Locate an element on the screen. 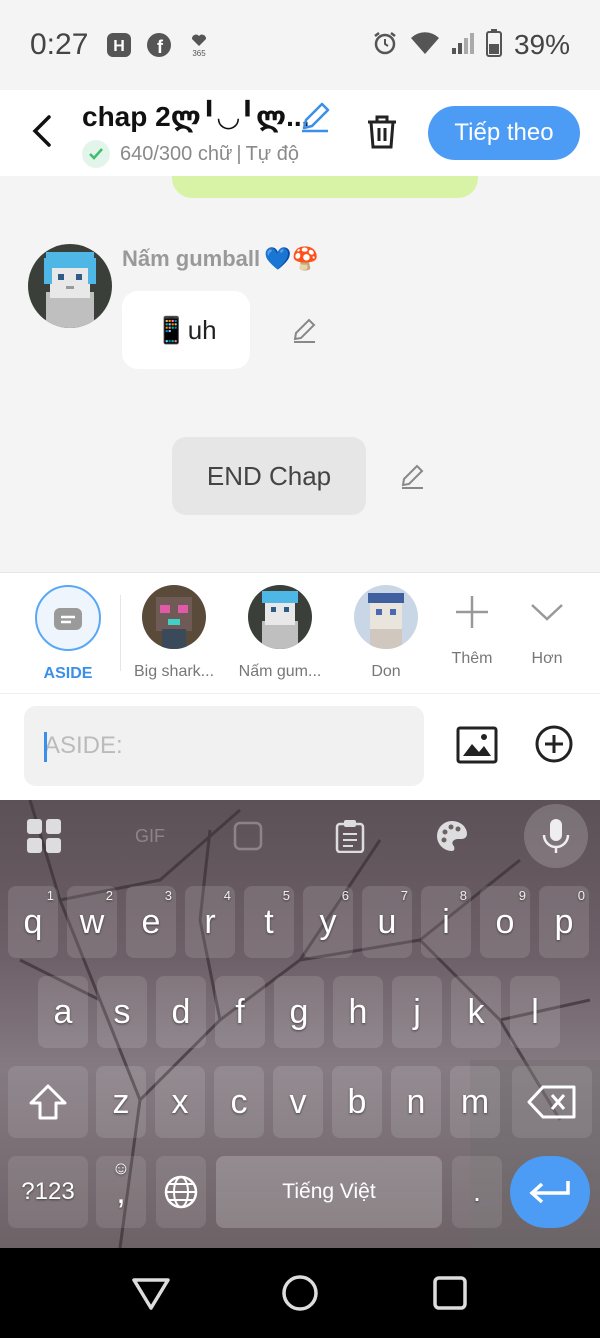 This screenshot has width=600, height=1338. character-label: Don is located at coordinates (386, 671).